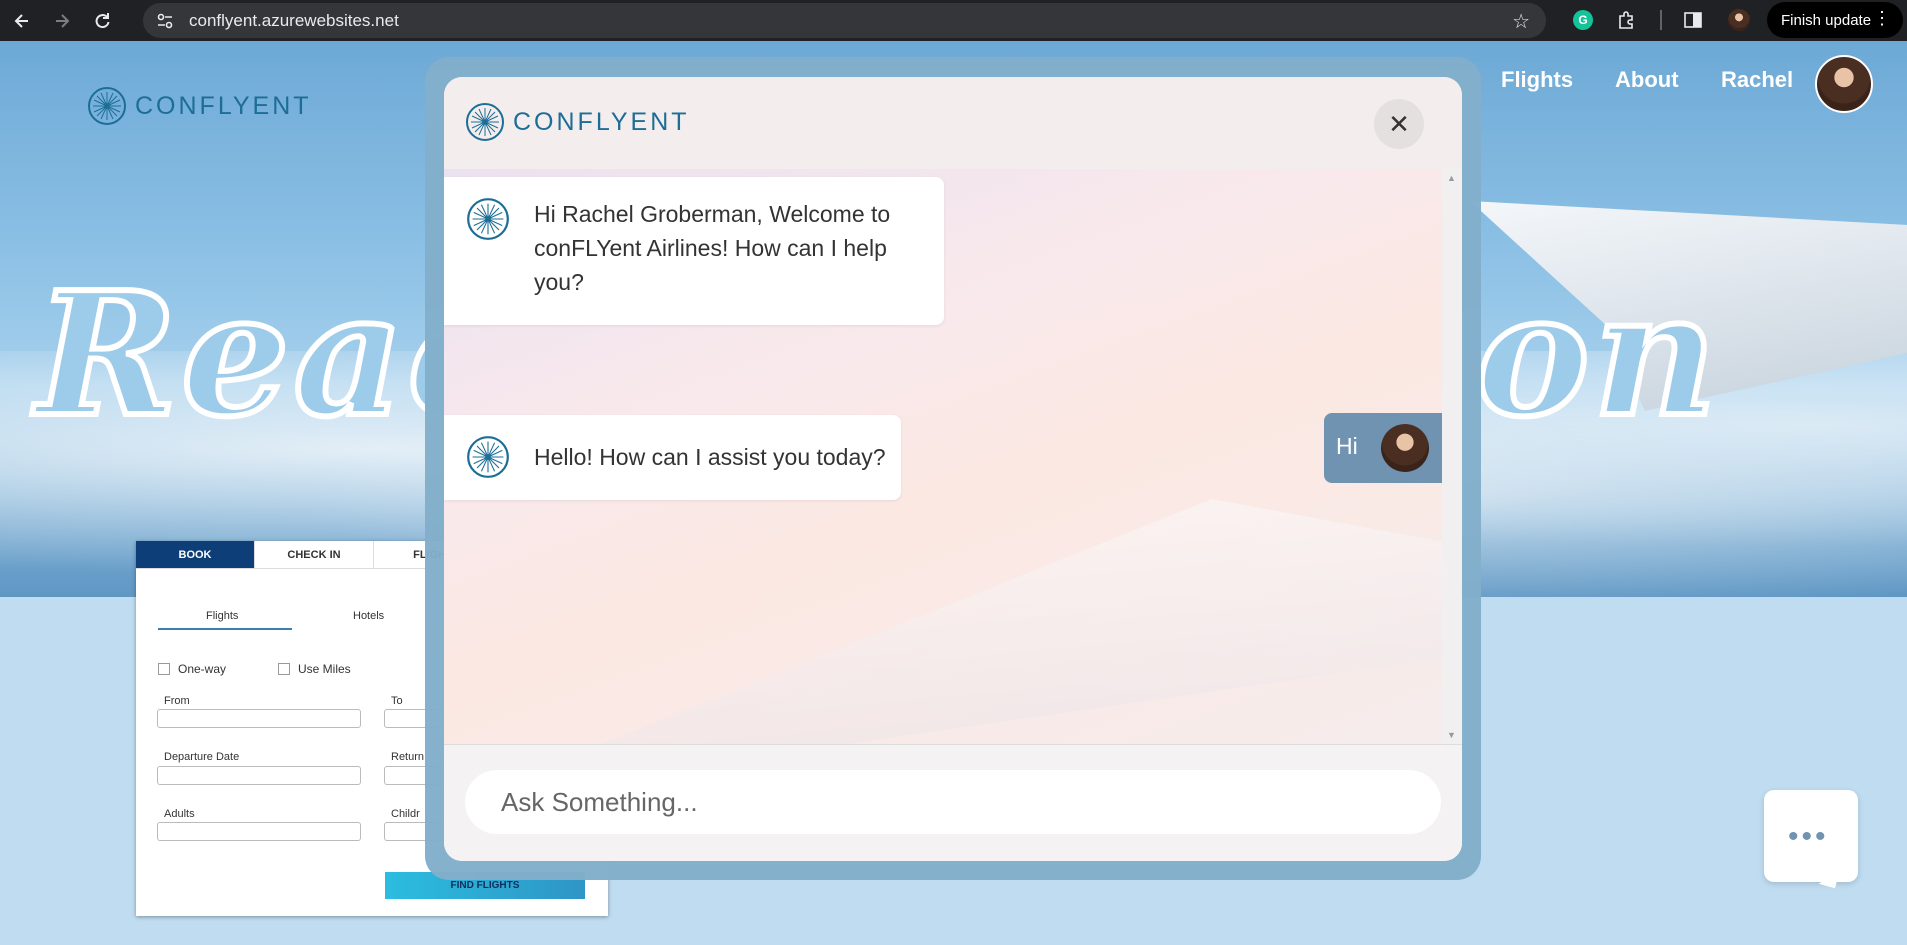 The width and height of the screenshot is (1907, 945). I want to click on close-chat-button: ✕, so click(1399, 124).